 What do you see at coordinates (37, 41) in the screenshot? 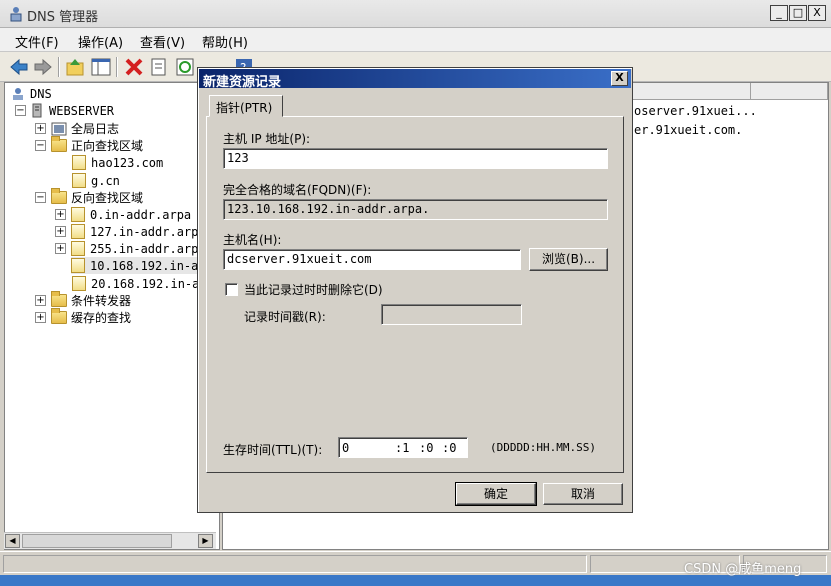
I see `menu-file: 文件(F)` at bounding box center [37, 41].